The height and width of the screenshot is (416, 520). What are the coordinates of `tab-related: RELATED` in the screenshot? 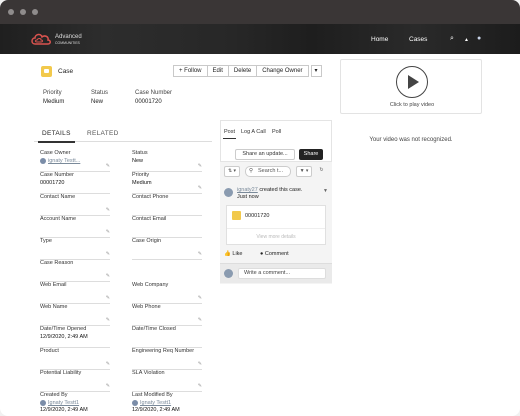 It's located at (103, 133).